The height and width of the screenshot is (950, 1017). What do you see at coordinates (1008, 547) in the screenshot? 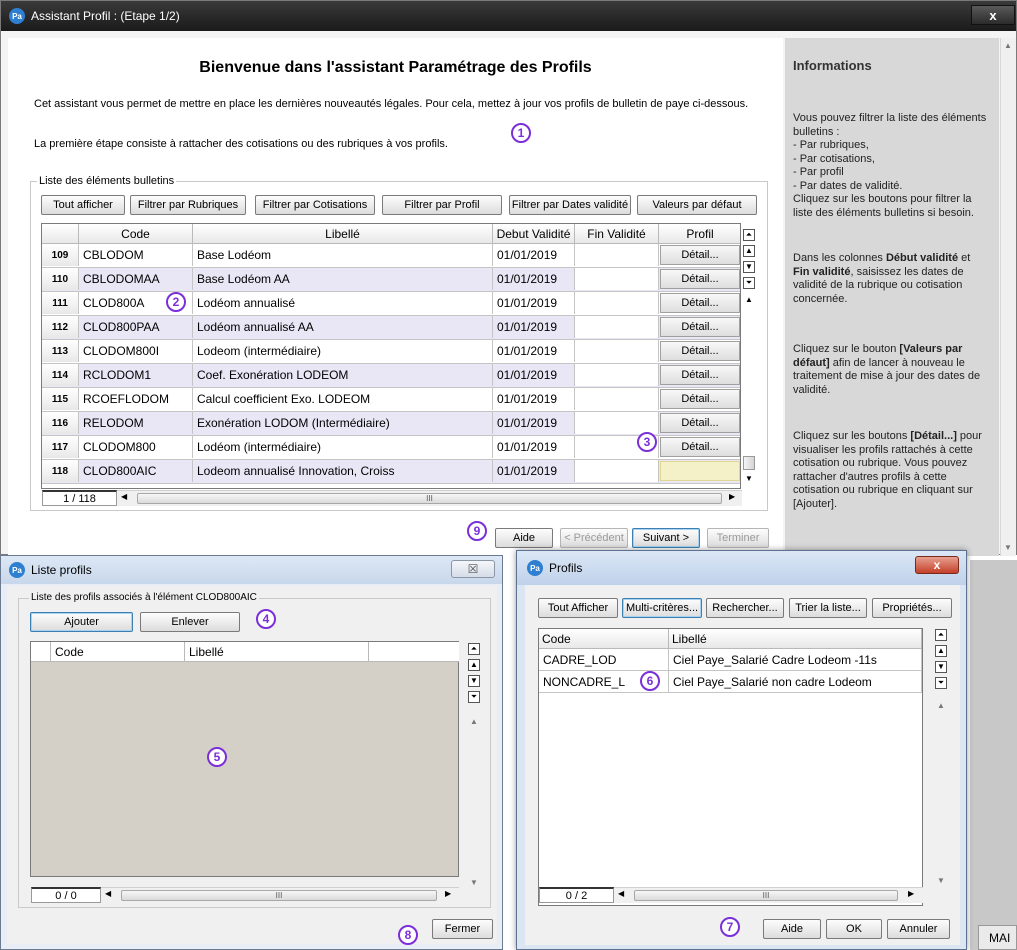
I see `window-scroll-down-icon: ▼` at bounding box center [1008, 547].